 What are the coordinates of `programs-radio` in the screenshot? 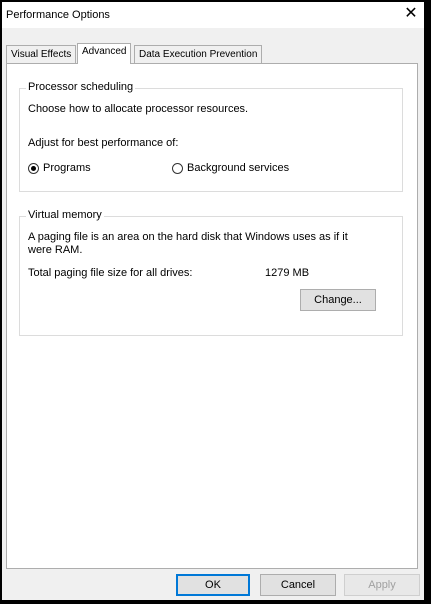 It's located at (33, 168).